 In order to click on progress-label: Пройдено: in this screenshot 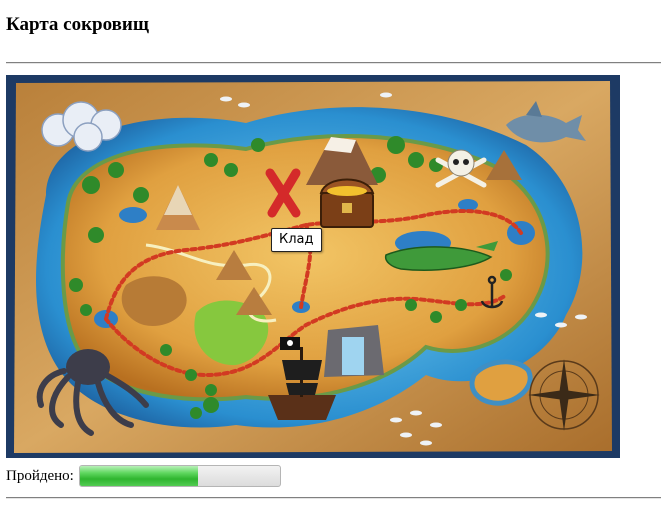, I will do `click(40, 475)`.